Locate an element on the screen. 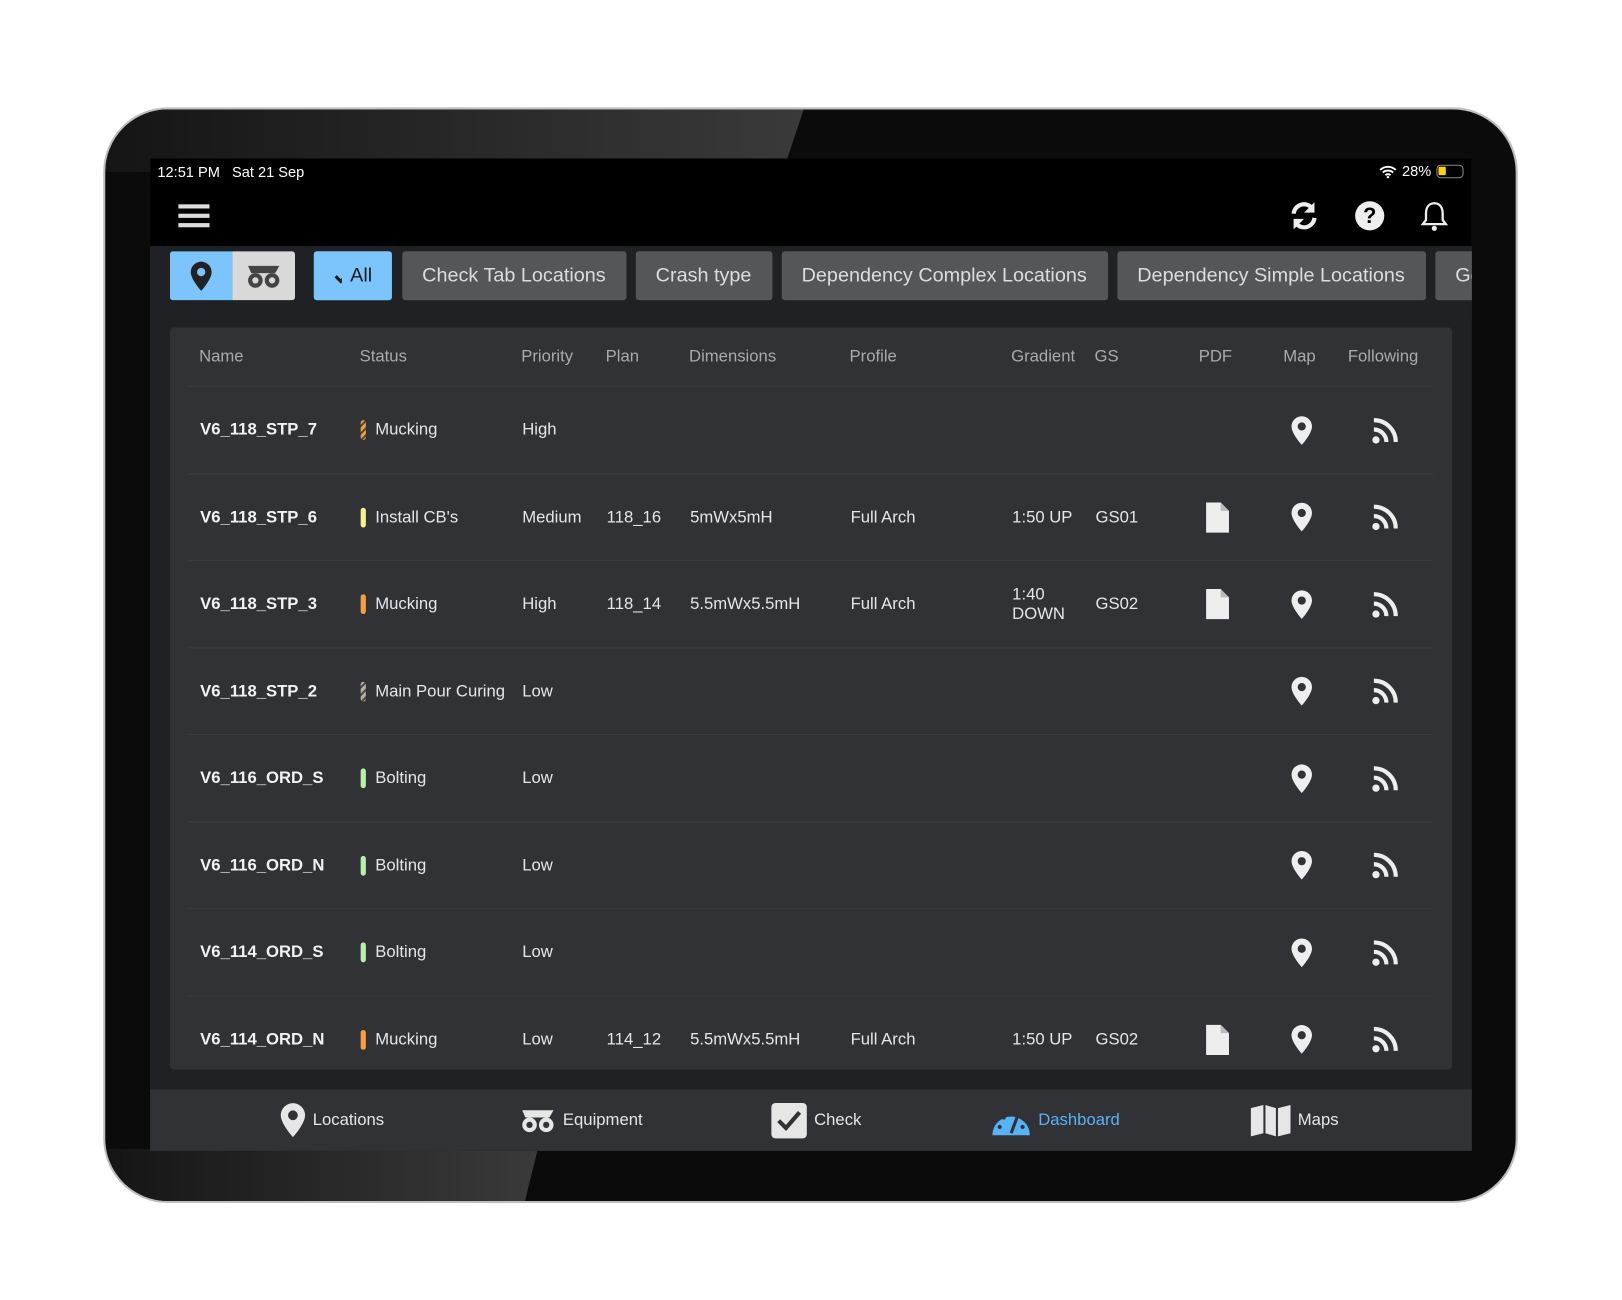 The image size is (1622, 1300). locations-view-button is located at coordinates (201, 276).